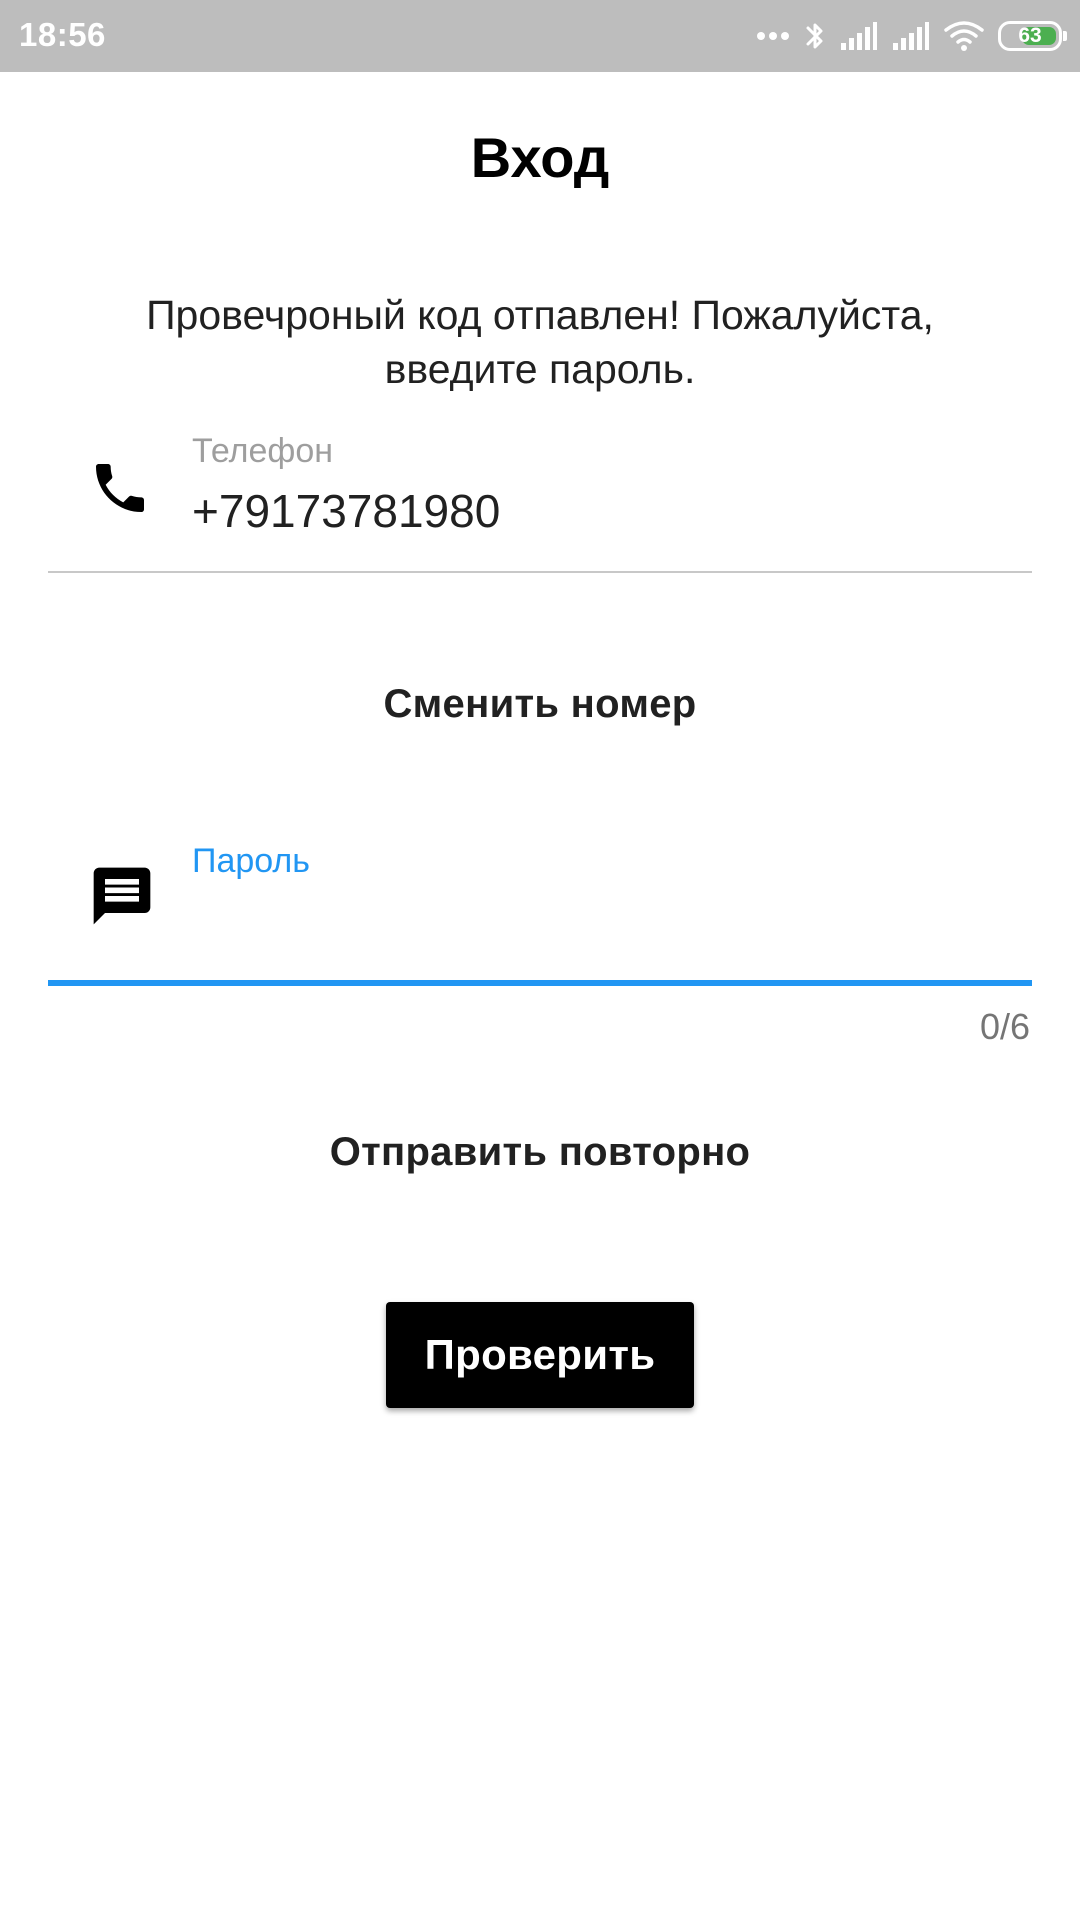  Describe the element at coordinates (540, 157) in the screenshot. I see `page-title: Вход` at that location.